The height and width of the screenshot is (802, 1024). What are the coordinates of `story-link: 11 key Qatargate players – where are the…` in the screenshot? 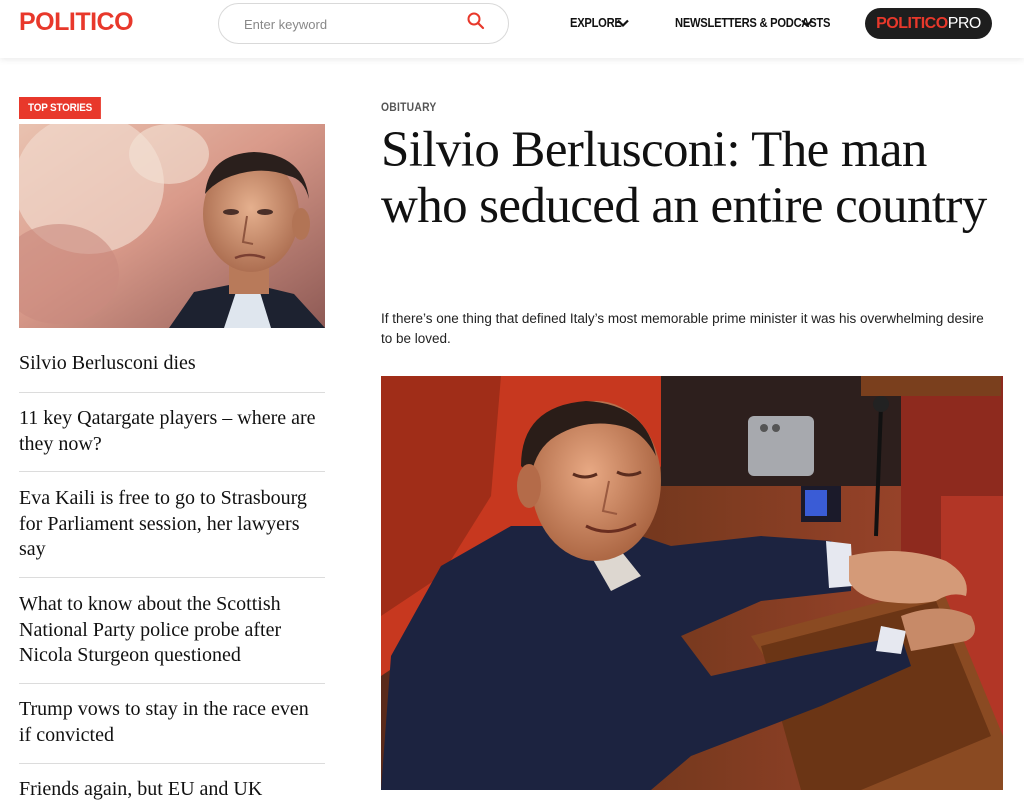 It's located at (172, 431).